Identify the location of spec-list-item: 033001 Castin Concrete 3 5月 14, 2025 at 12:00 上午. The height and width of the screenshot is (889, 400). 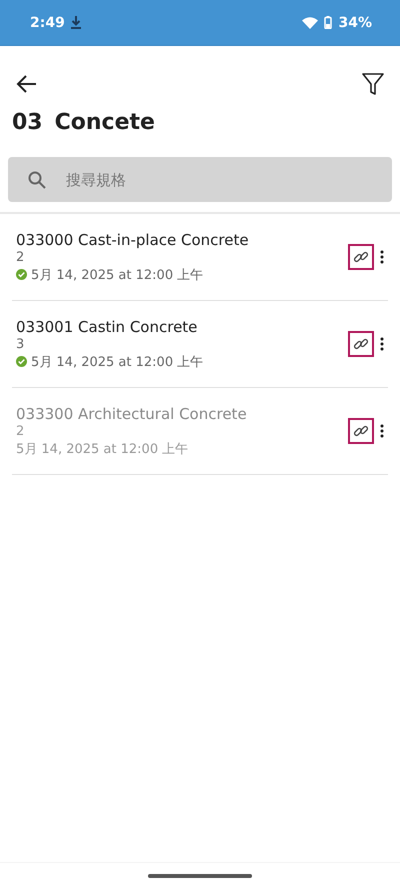
(200, 344).